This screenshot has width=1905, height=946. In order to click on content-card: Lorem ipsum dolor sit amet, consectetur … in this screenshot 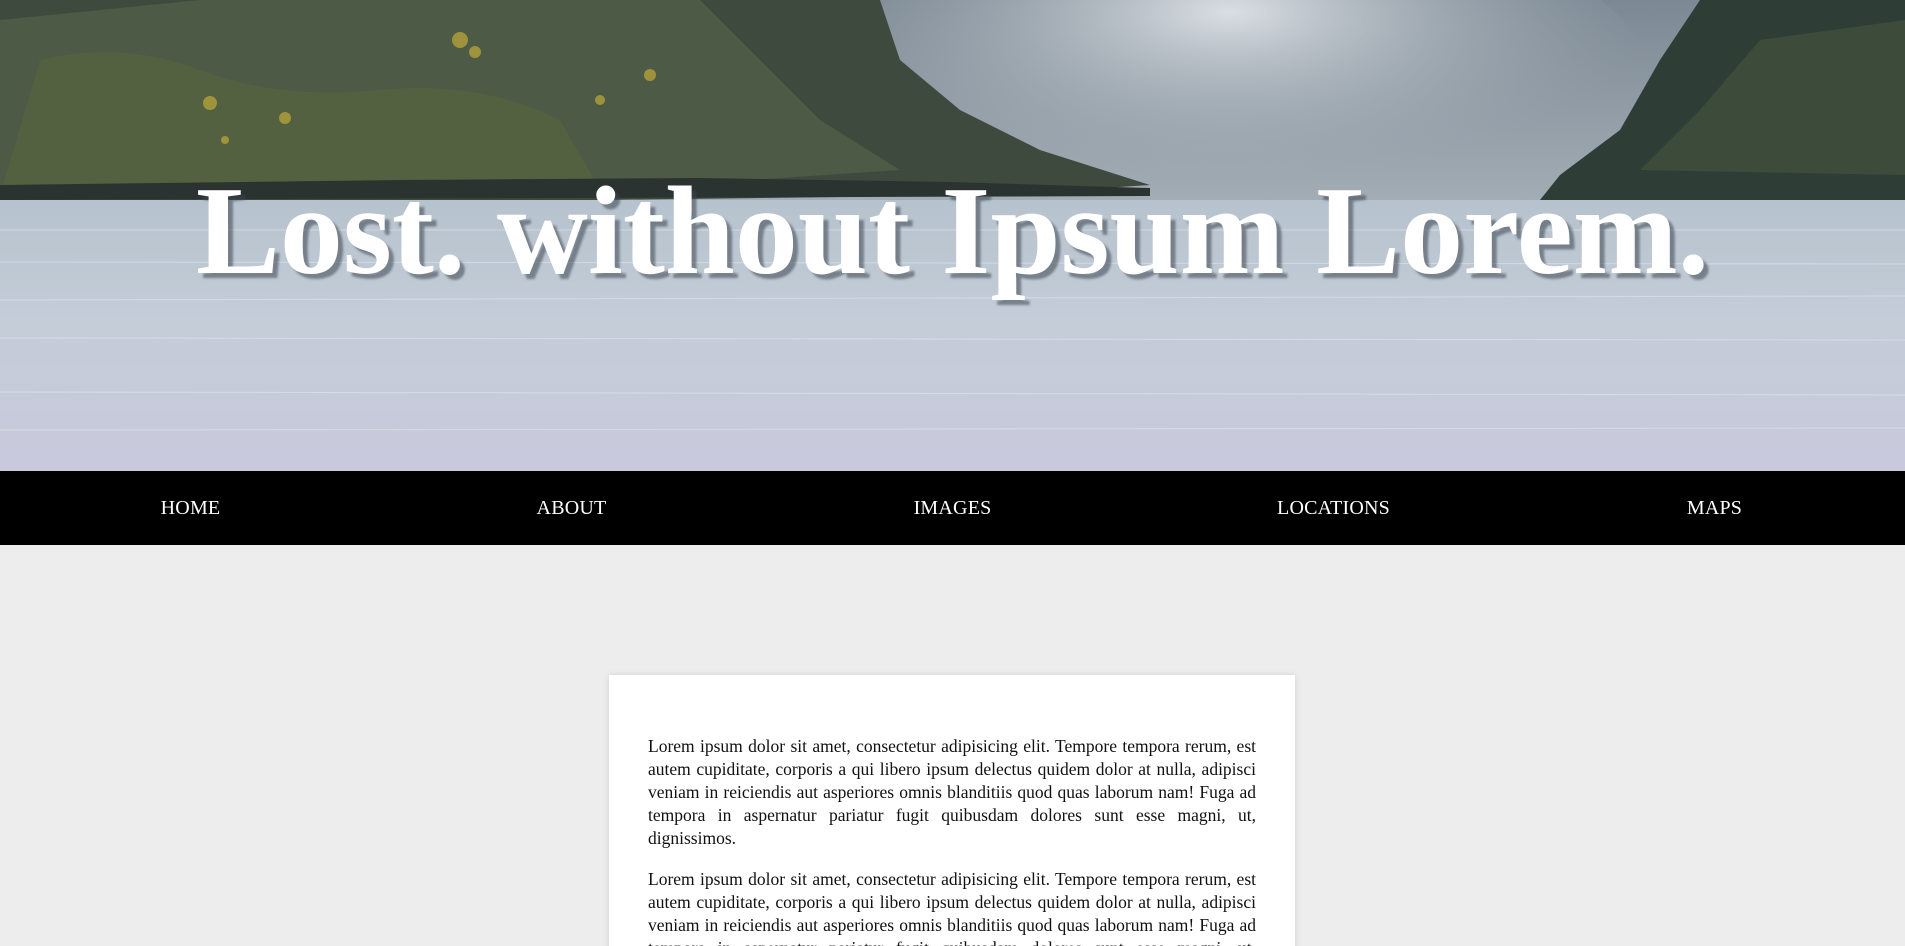, I will do `click(952, 810)`.